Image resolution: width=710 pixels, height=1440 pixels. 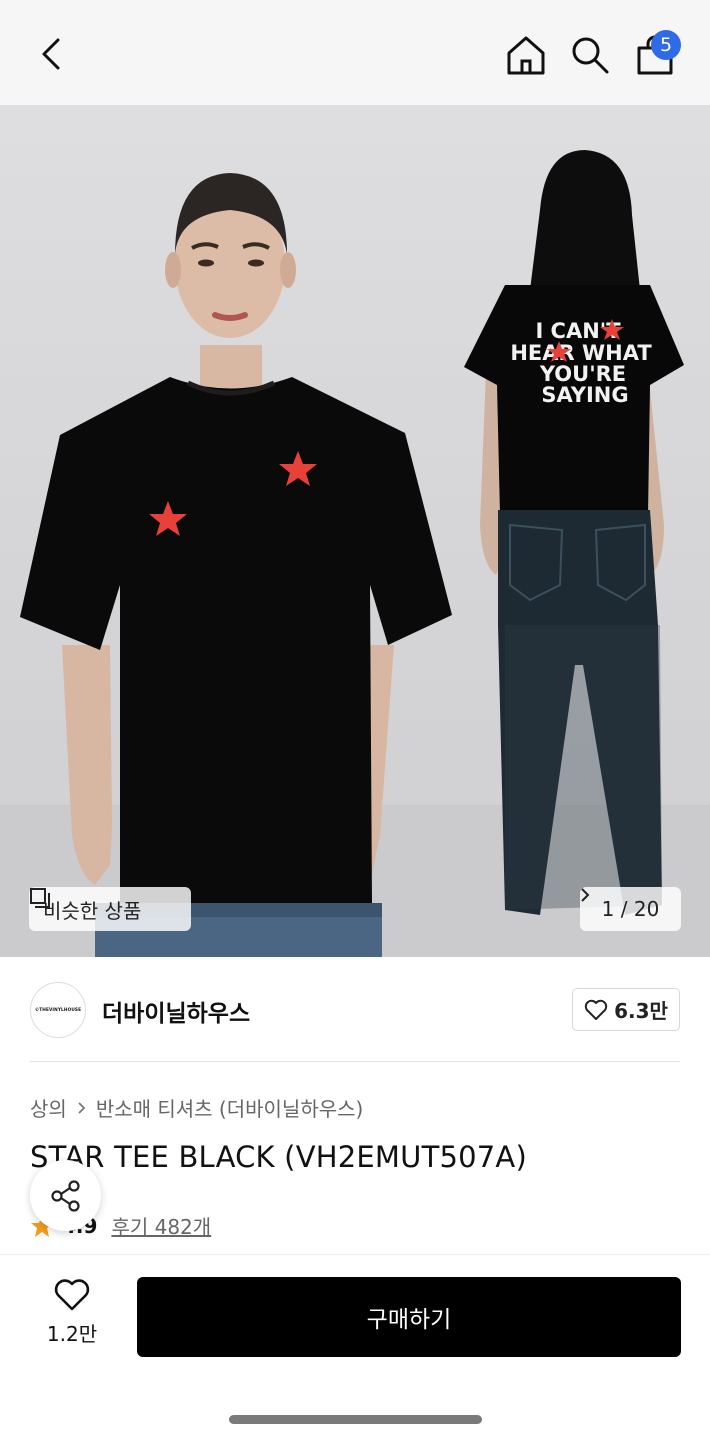 I want to click on share-icon, so click(x=65, y=1195).